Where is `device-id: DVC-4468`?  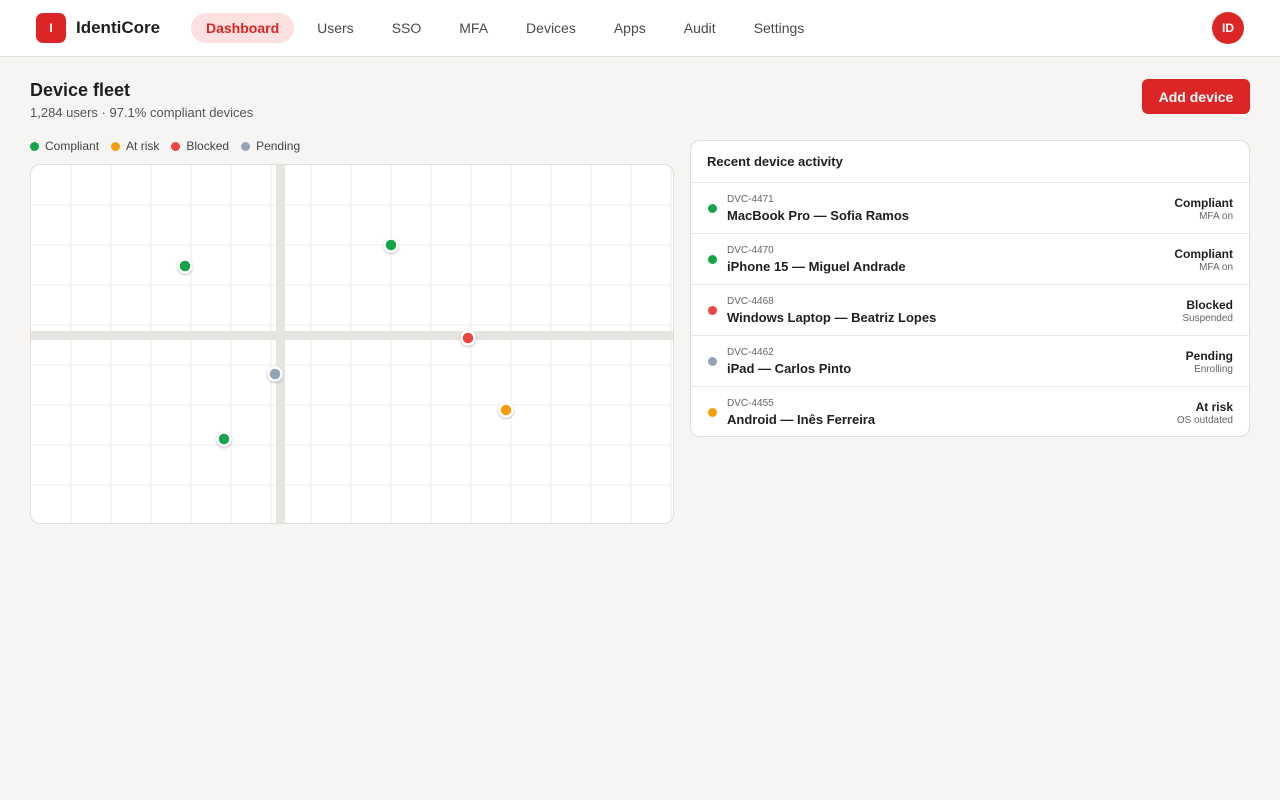 device-id: DVC-4468 is located at coordinates (750, 301).